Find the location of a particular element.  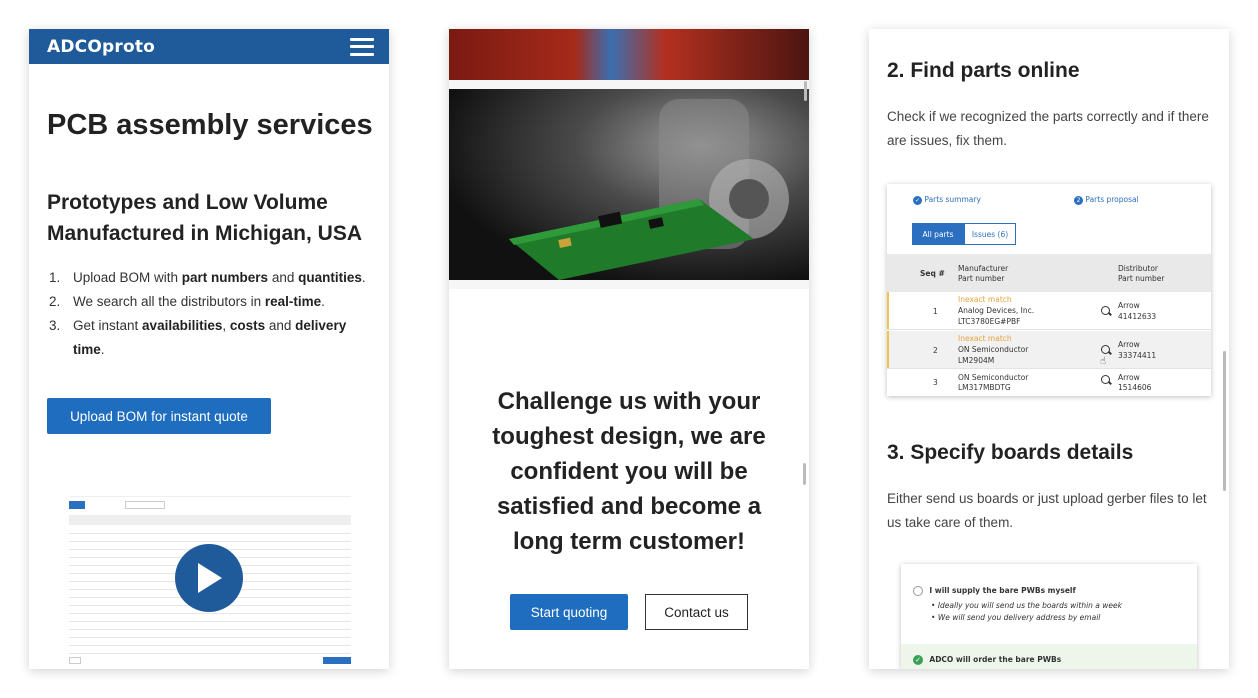

section-title-board-details: 3. Specify boards details is located at coordinates (1010, 452).